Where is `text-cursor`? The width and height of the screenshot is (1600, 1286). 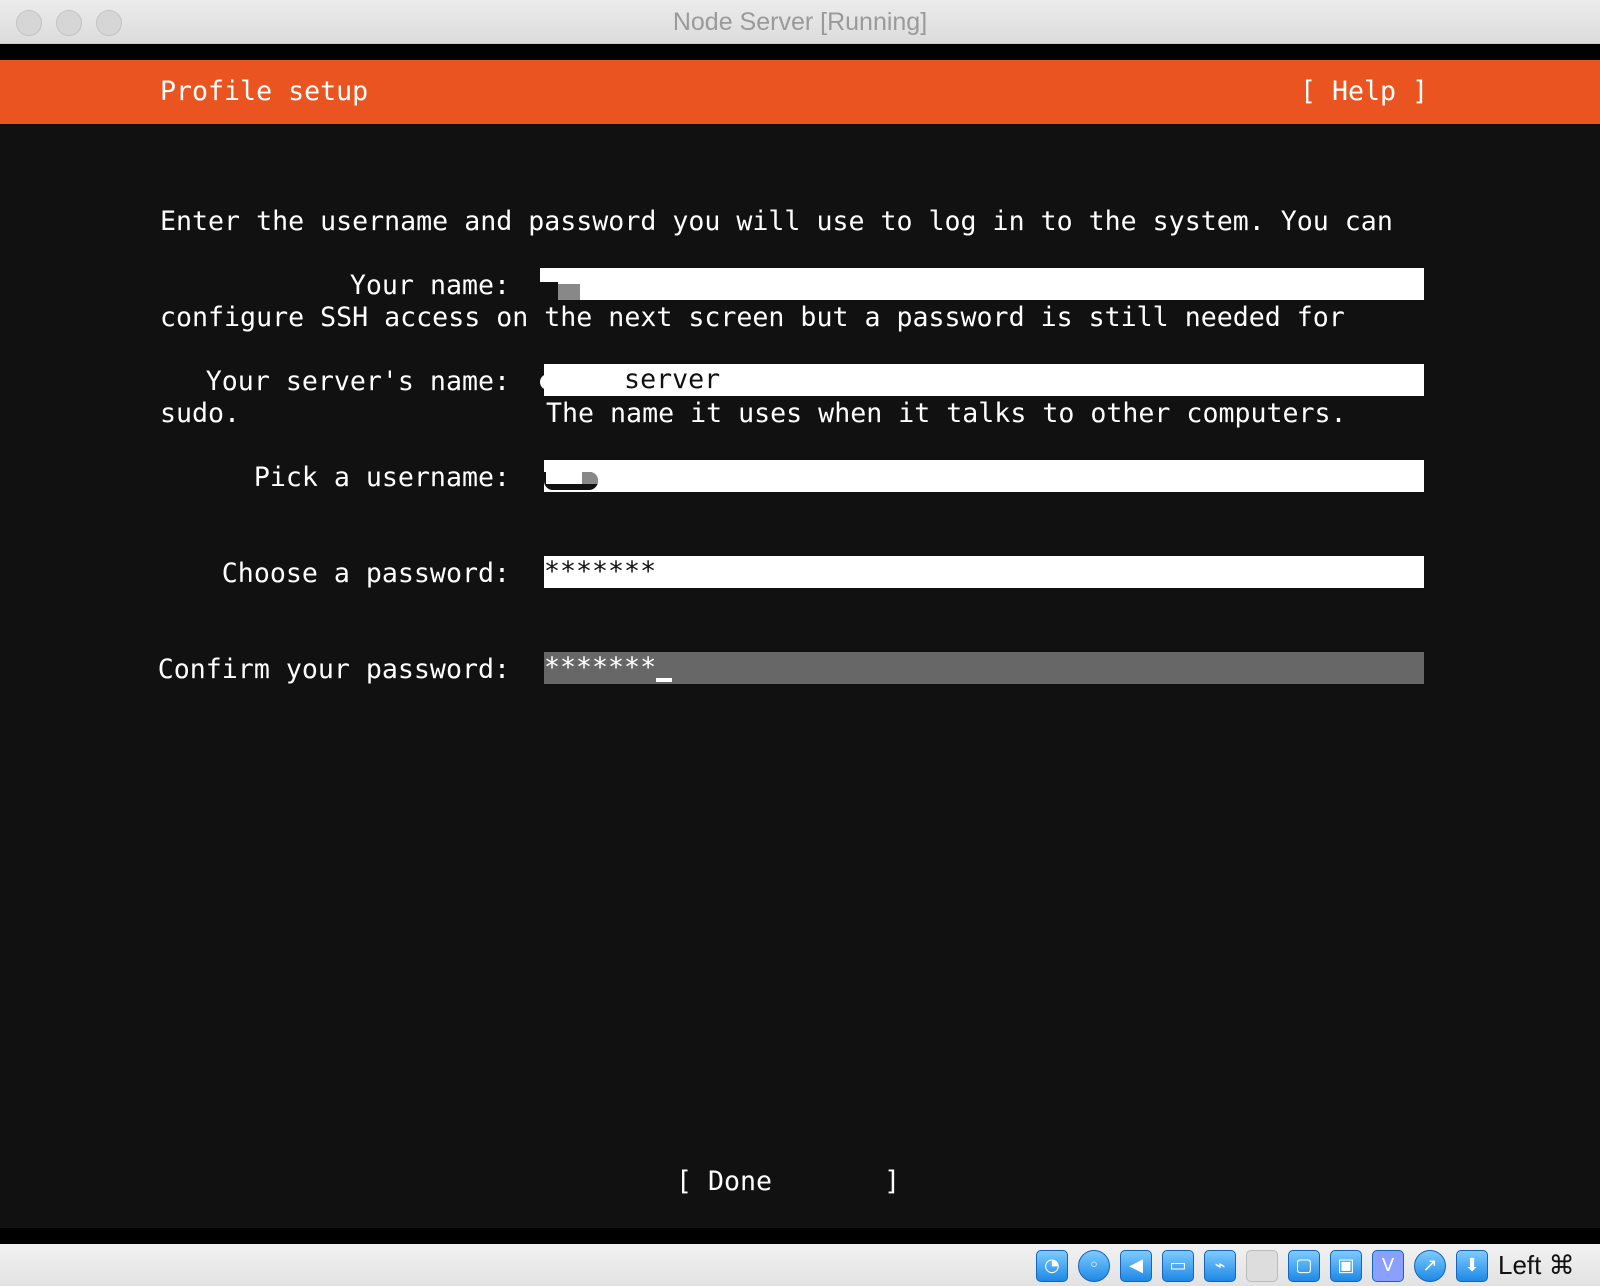 text-cursor is located at coordinates (664, 680).